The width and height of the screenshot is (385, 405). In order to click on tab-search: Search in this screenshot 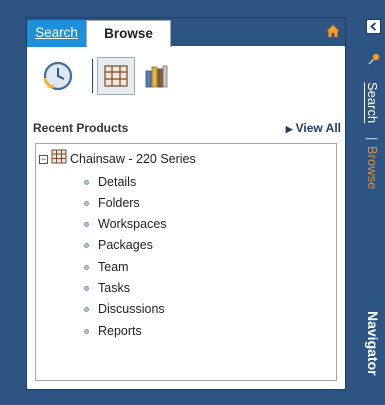, I will do `click(56, 33)`.